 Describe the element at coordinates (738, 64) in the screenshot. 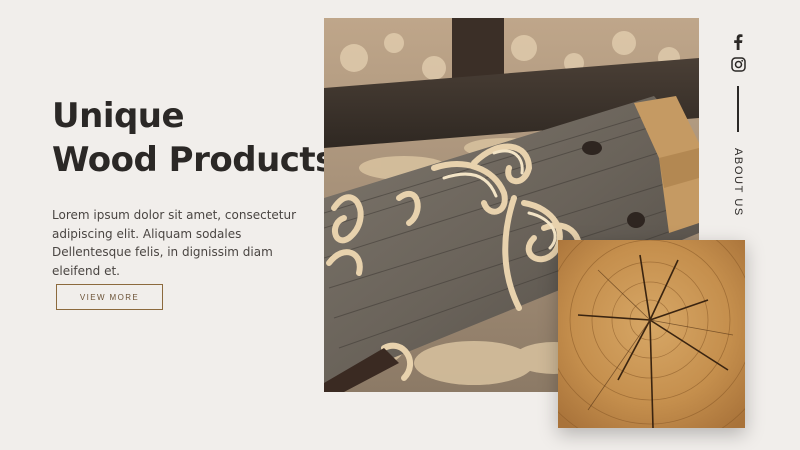

I see `instagram-icon` at that location.